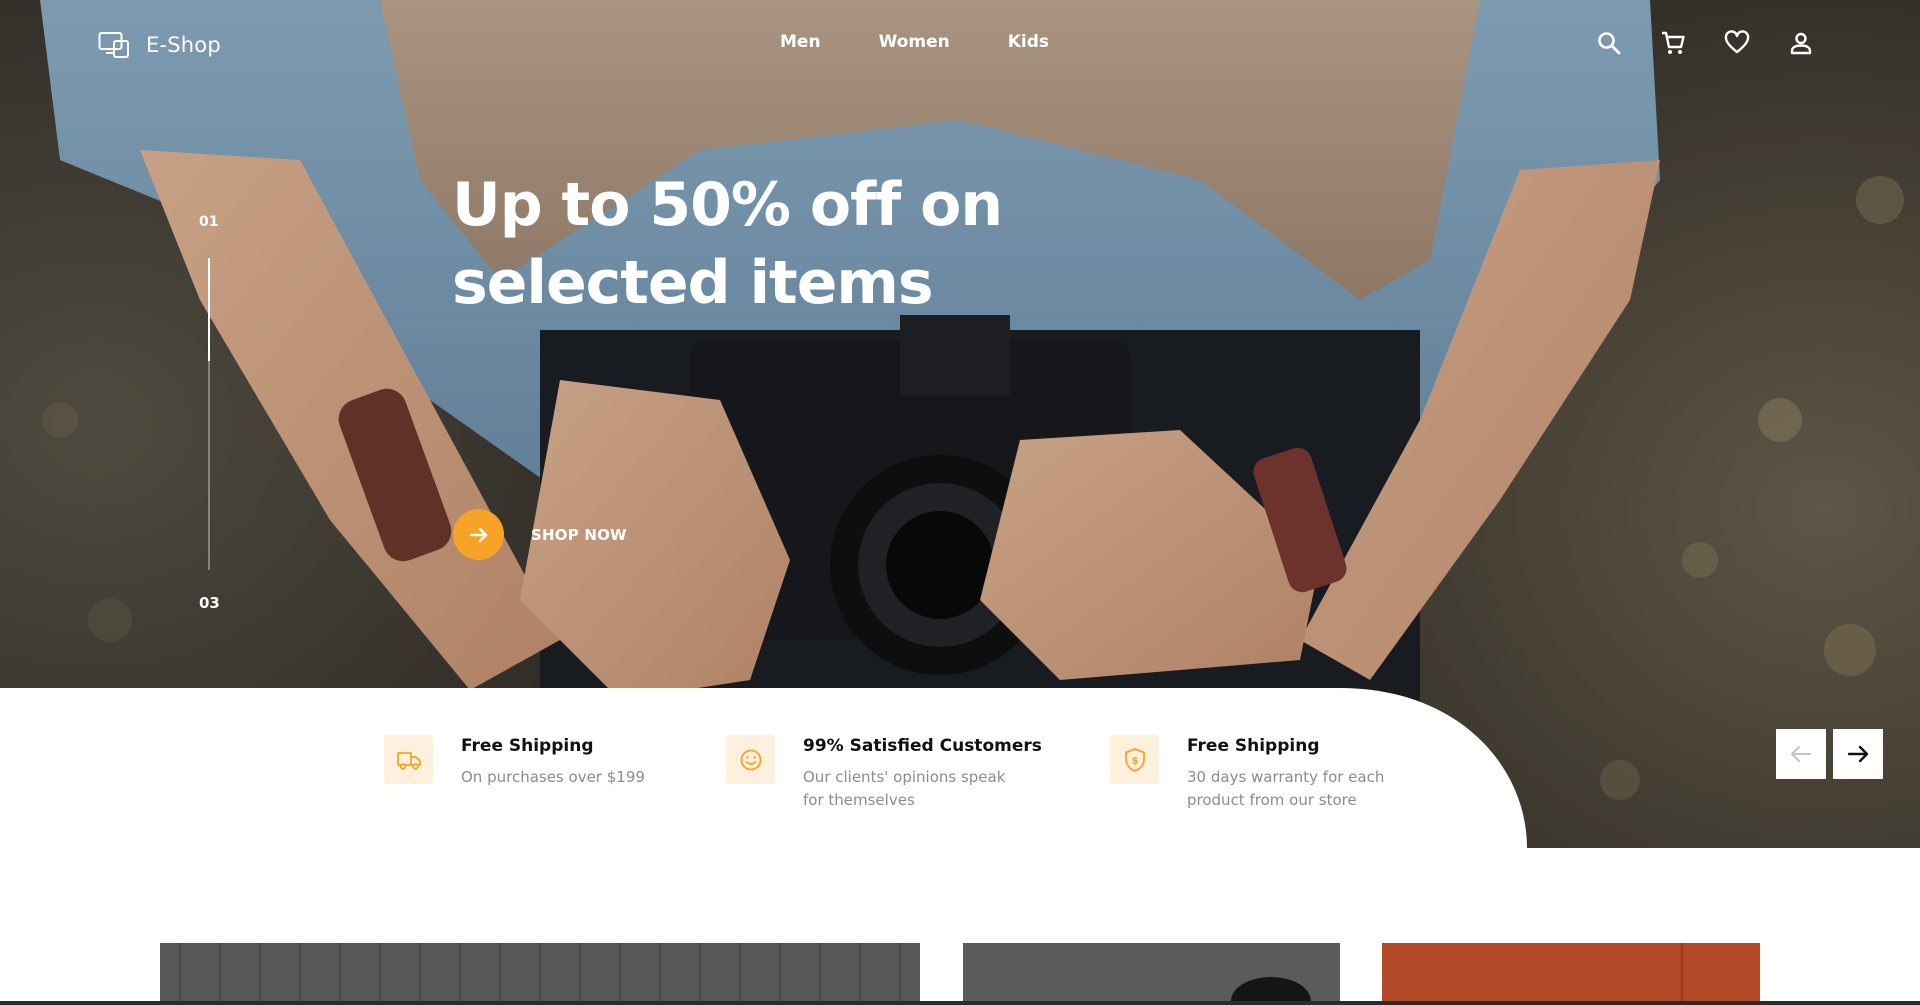  Describe the element at coordinates (1673, 43) in the screenshot. I see `cart-icon` at that location.